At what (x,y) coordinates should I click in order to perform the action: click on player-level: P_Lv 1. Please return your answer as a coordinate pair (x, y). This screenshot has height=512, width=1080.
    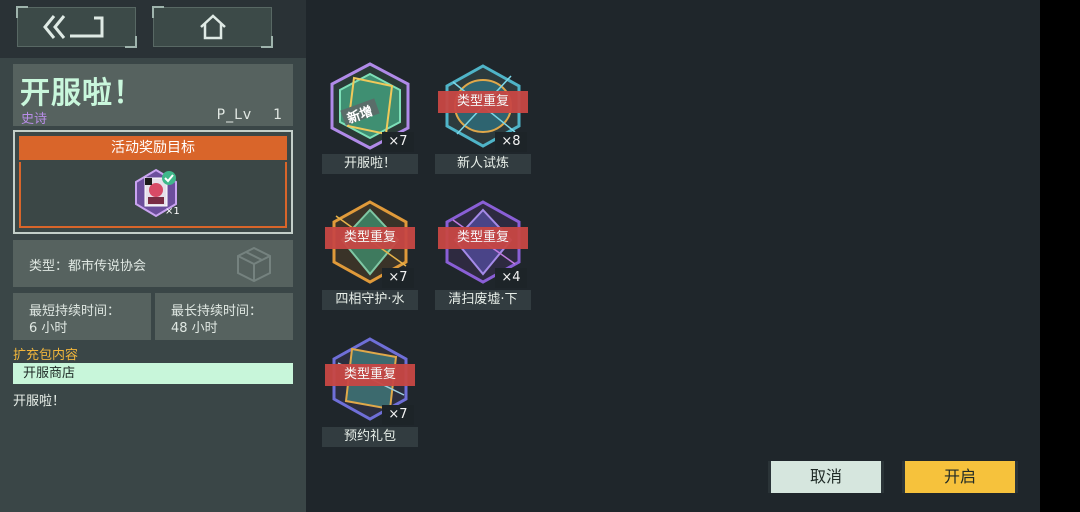
    Looking at the image, I should click on (250, 115).